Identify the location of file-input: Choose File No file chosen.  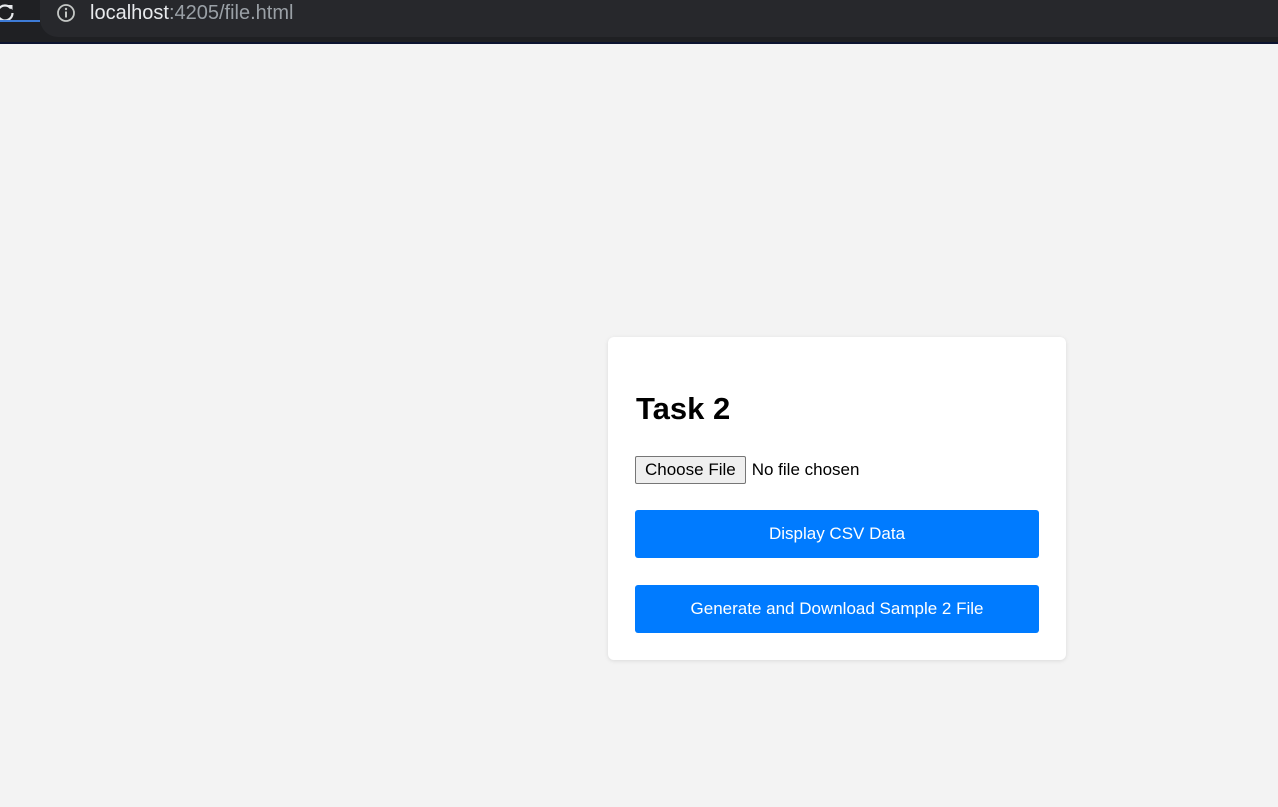
(747, 470).